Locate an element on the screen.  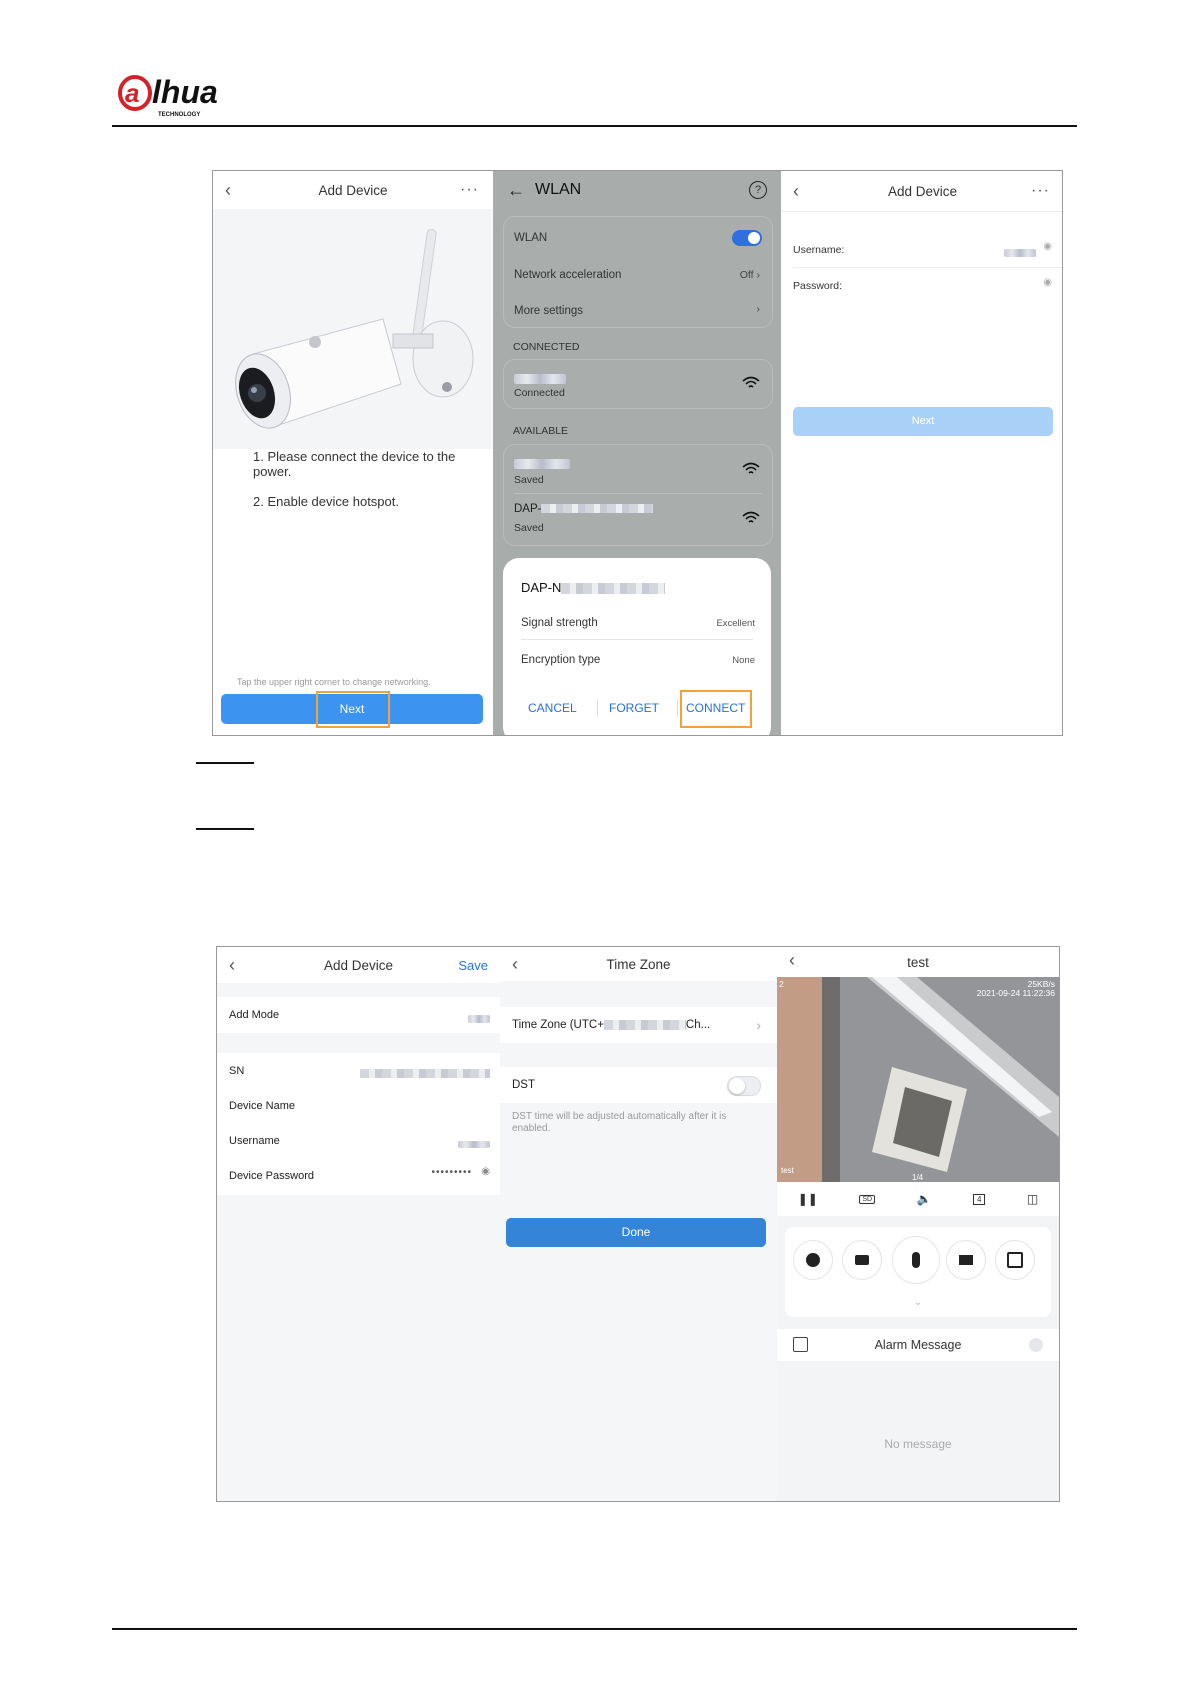
screen-title: test is located at coordinates (918, 962).